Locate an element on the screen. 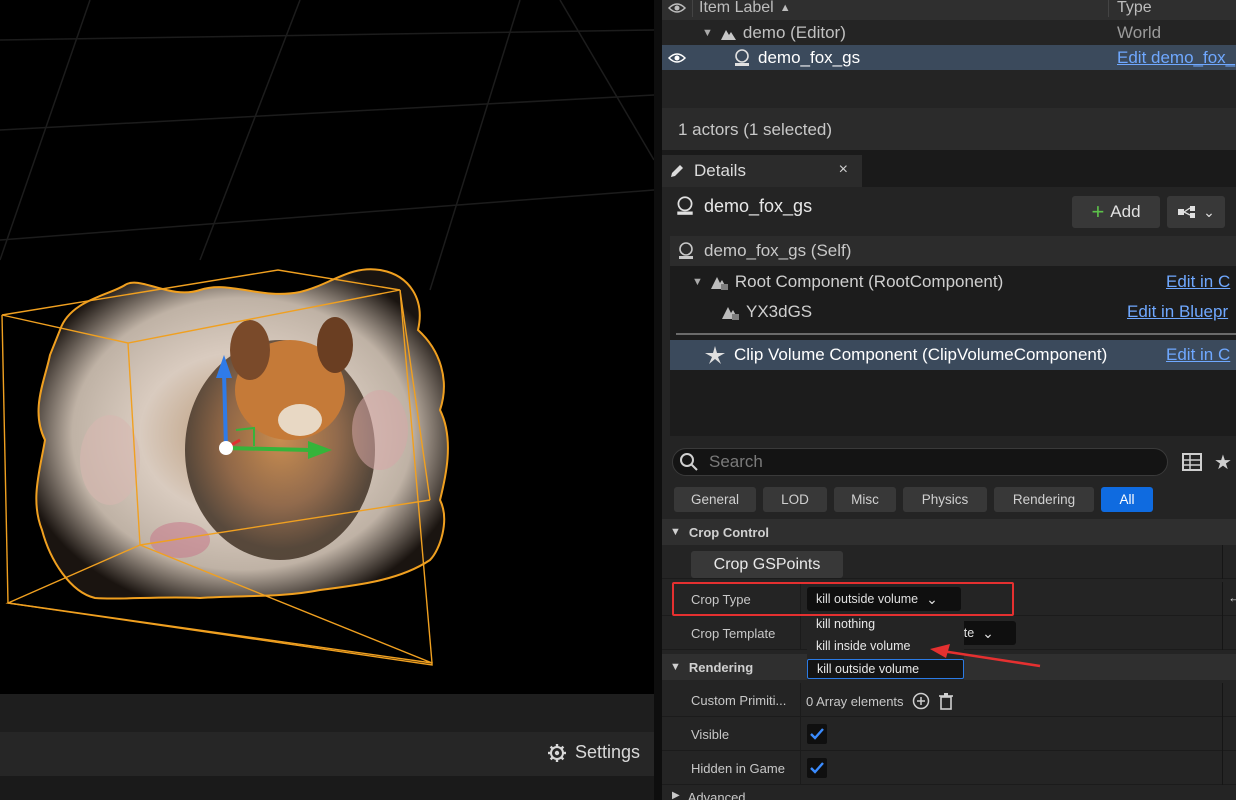 This screenshot has height=800, width=1236. filter-lod: LOD is located at coordinates (795, 499).